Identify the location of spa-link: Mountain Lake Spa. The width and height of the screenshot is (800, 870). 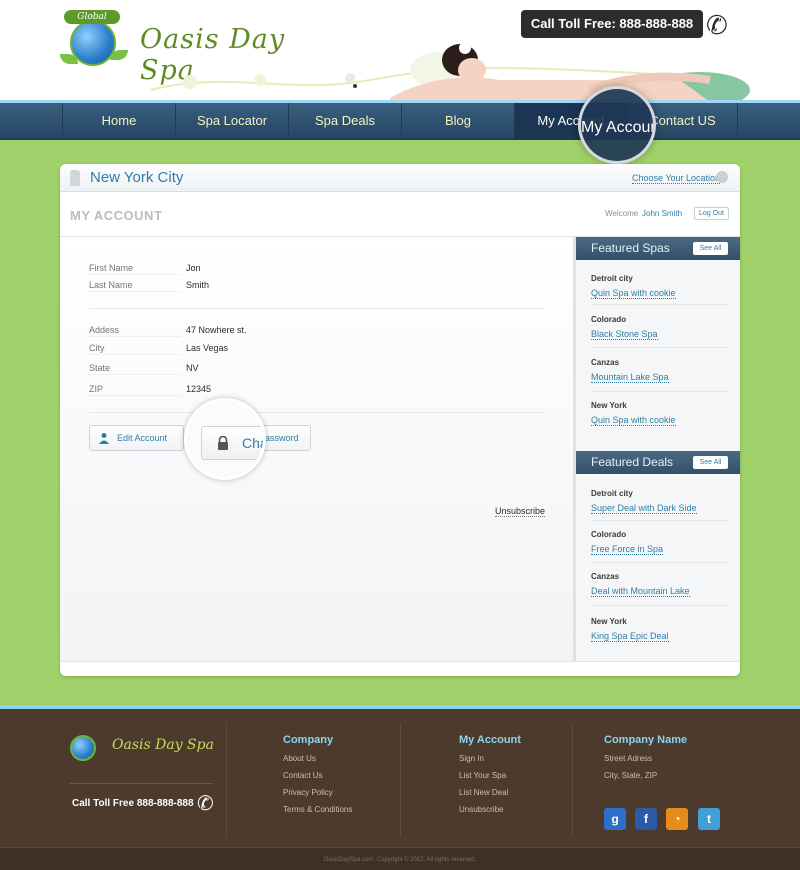
(630, 377).